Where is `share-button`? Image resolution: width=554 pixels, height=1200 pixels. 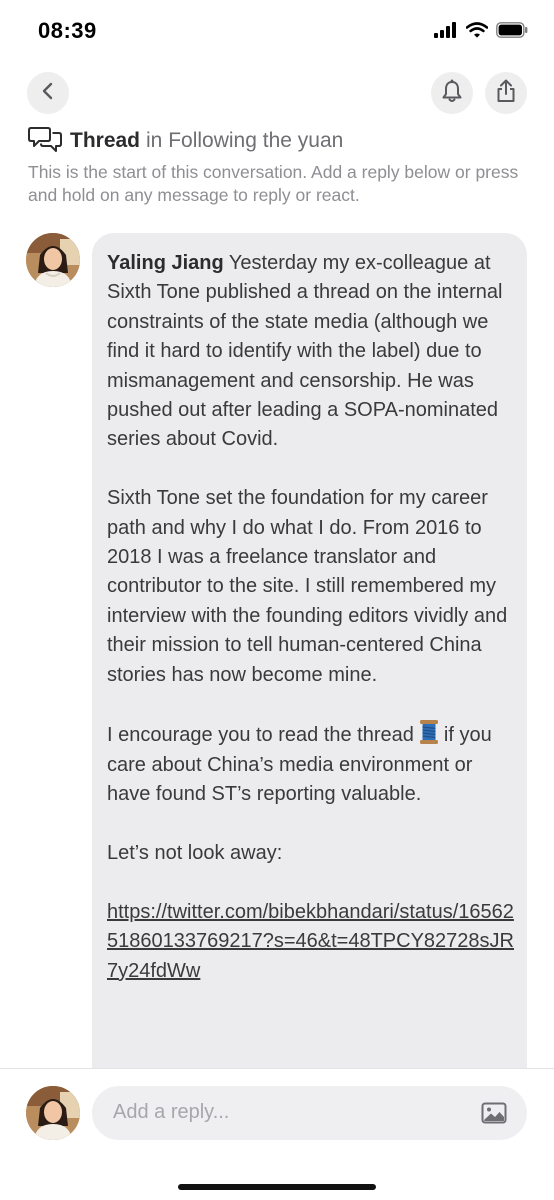
share-button is located at coordinates (506, 93).